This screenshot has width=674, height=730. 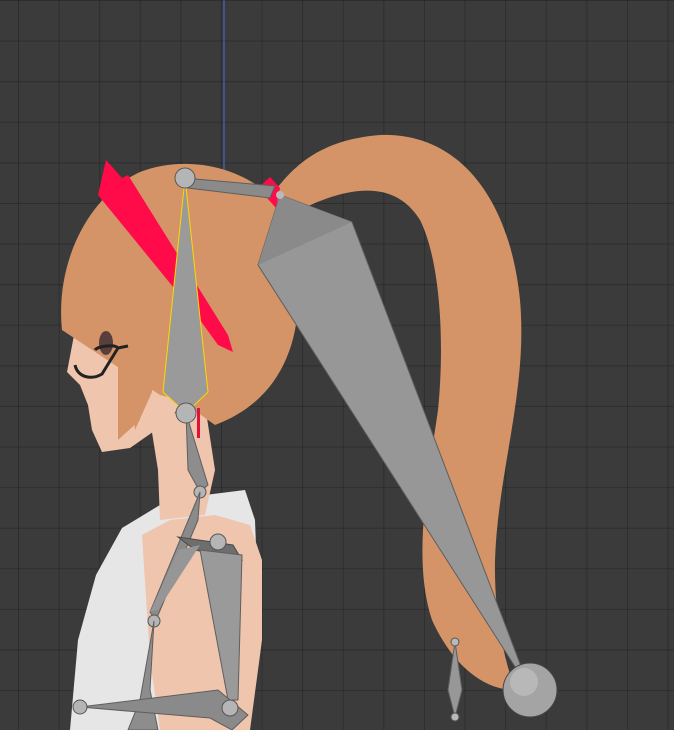 What do you see at coordinates (106, 343) in the screenshot?
I see `eye` at bounding box center [106, 343].